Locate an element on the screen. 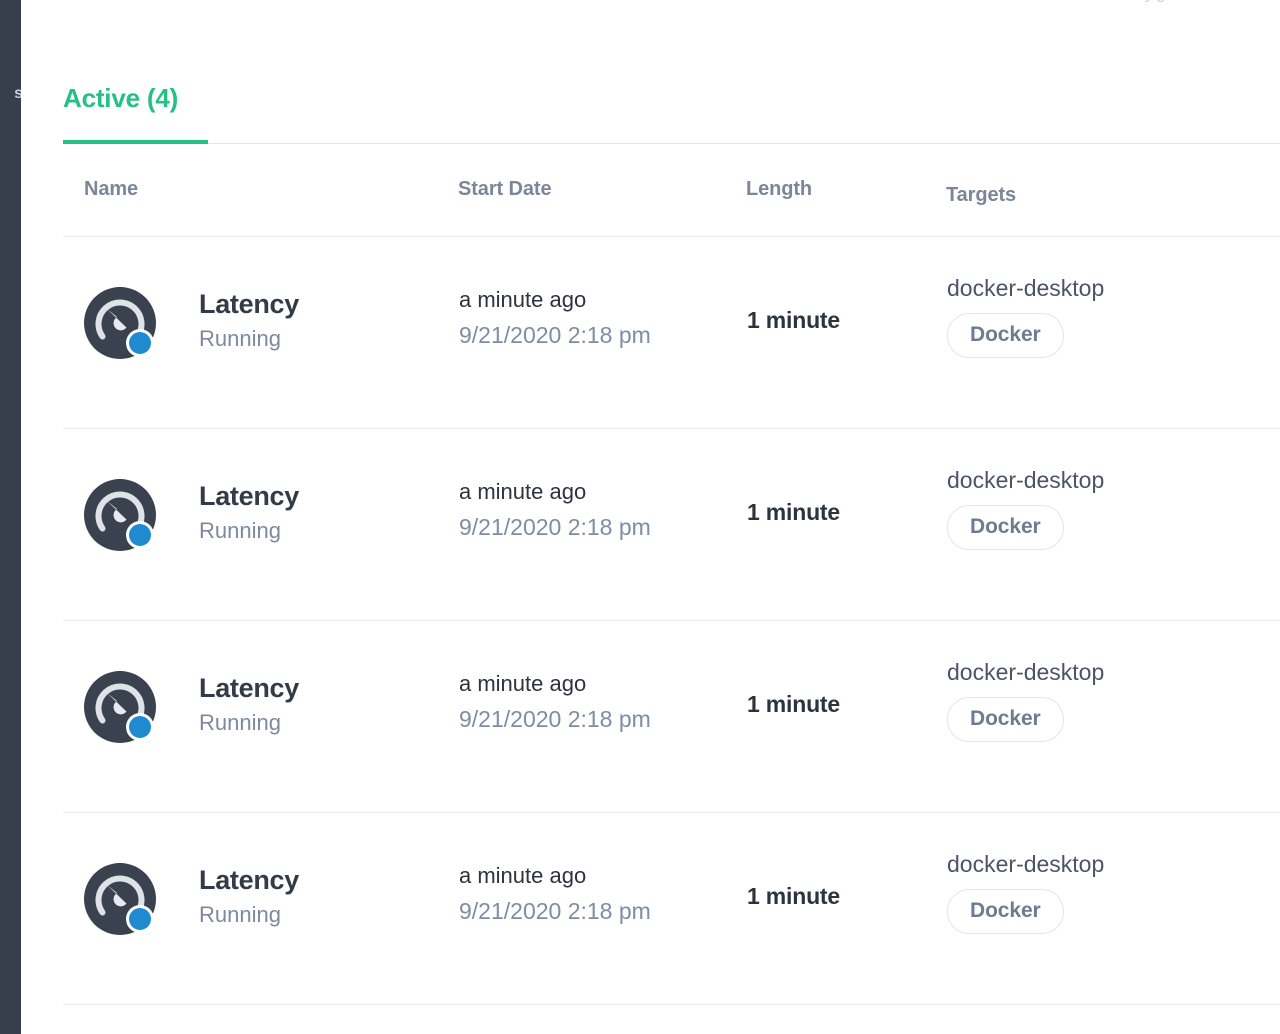  table-header-row: Name Start Date Length Targets is located at coordinates (671, 191).